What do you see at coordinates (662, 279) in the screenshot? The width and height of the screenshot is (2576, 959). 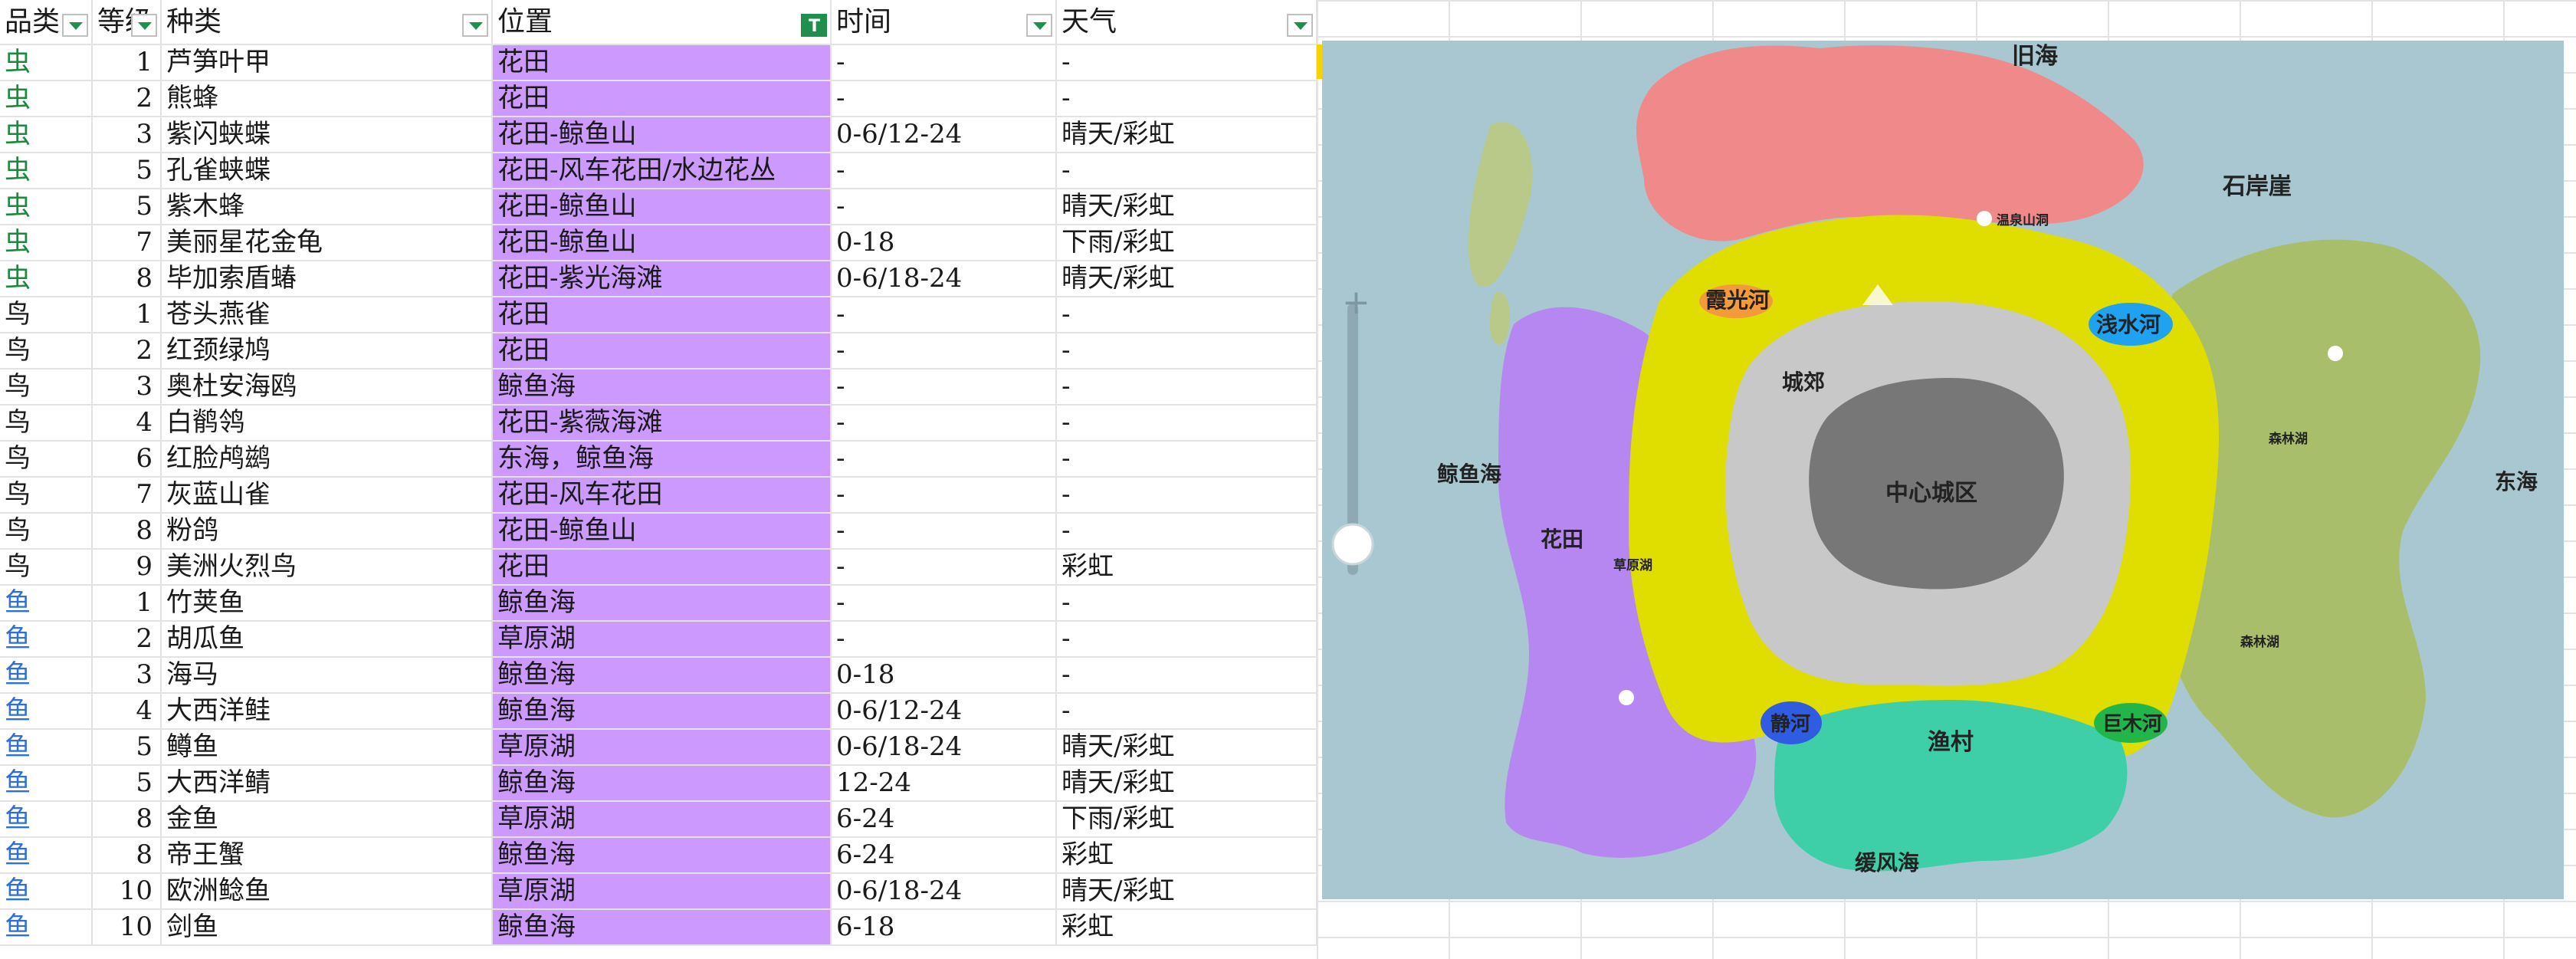 I see `cell-location: 花田-紫光海滩` at bounding box center [662, 279].